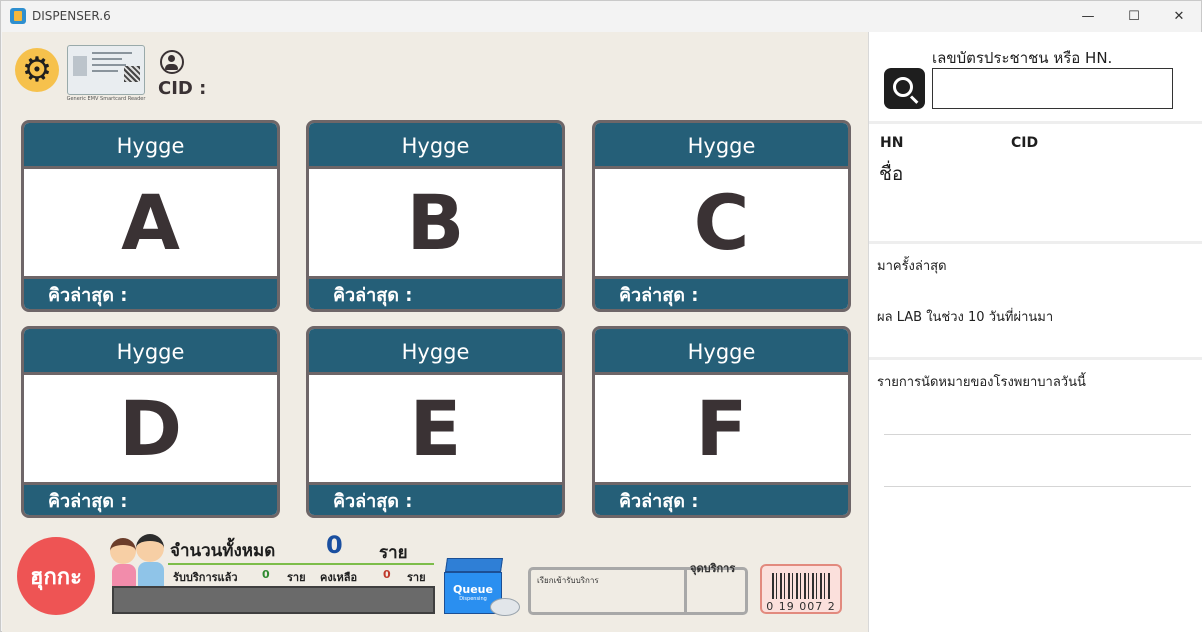 The width and height of the screenshot is (1202, 632). Describe the element at coordinates (801, 606) in the screenshot. I see `barcode-number: 0 19 007 2` at that location.